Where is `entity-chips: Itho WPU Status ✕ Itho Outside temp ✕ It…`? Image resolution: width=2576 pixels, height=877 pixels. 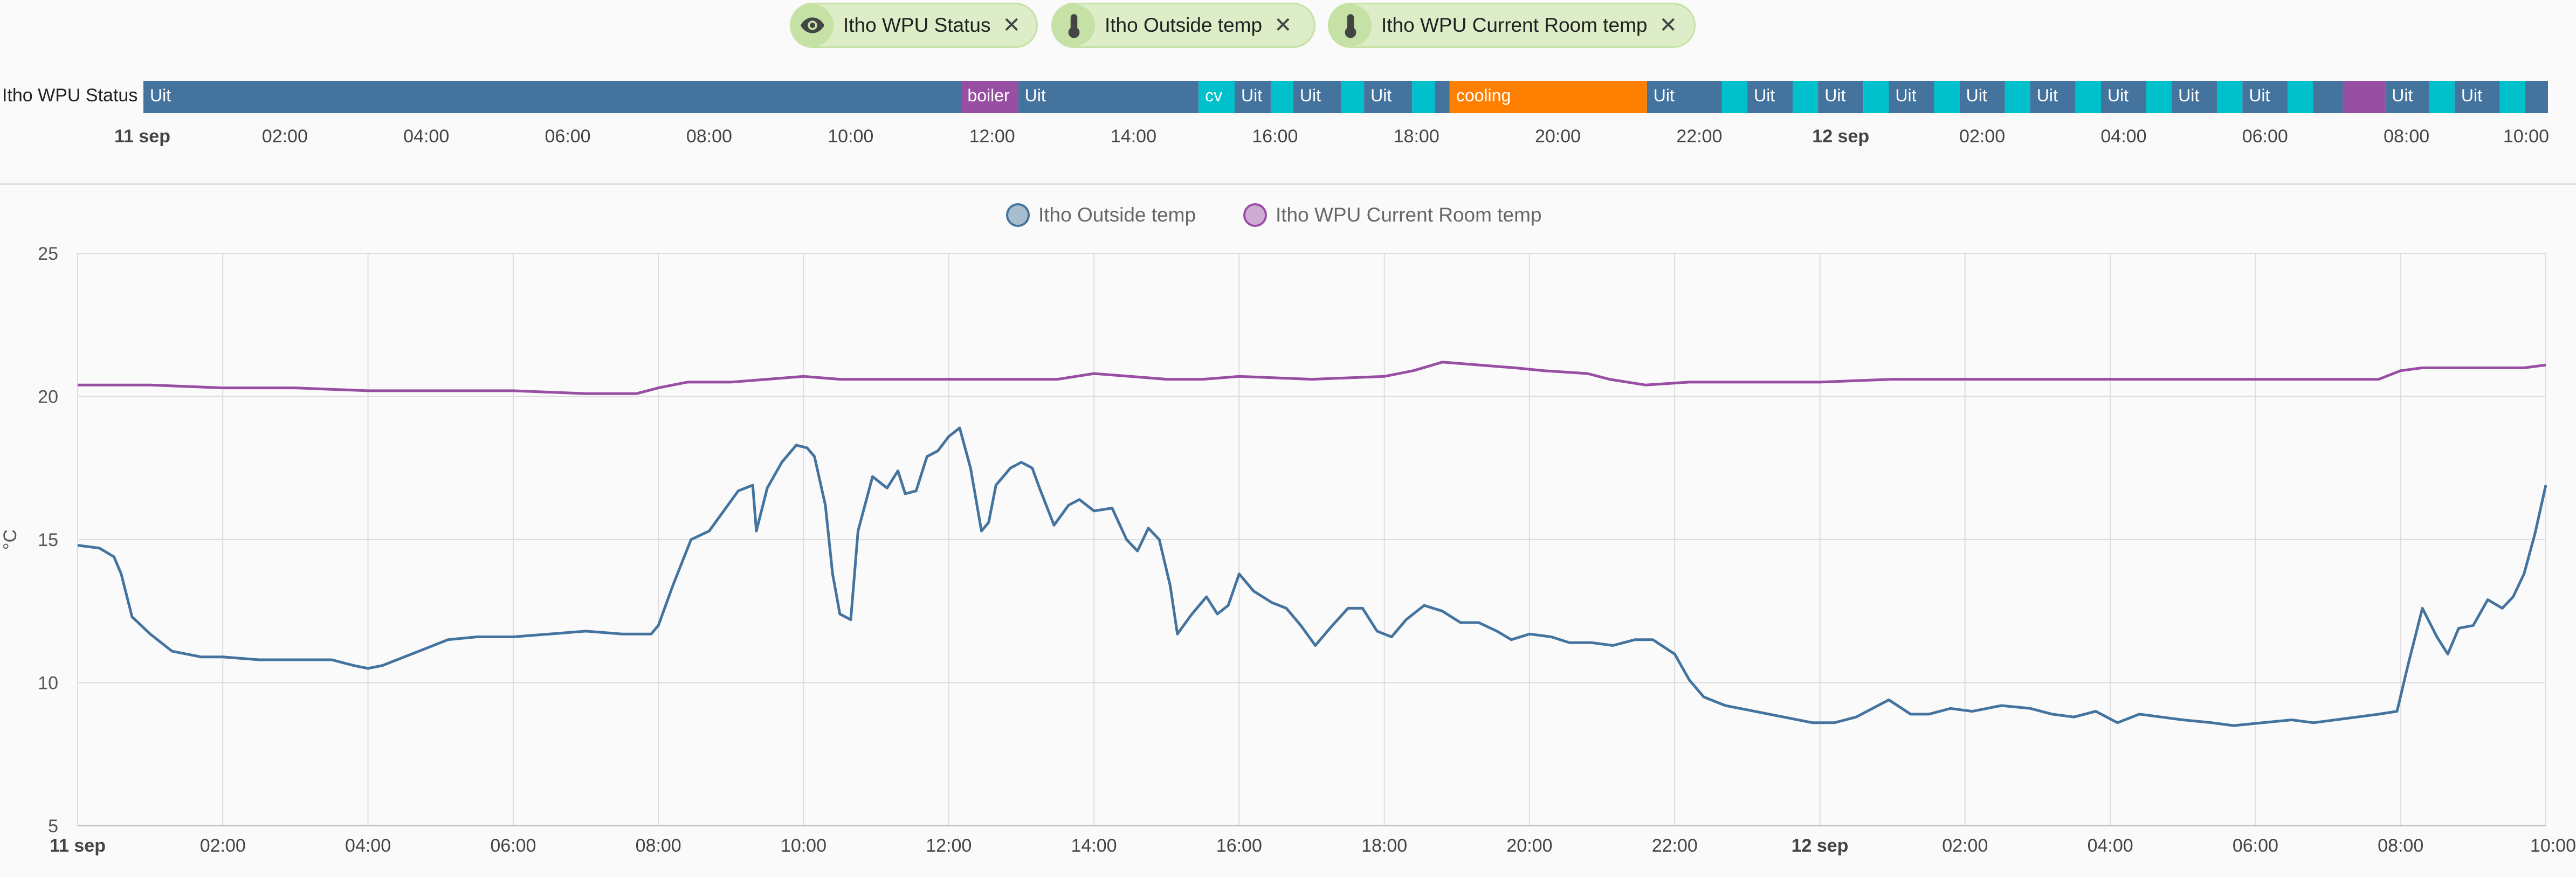
entity-chips: Itho WPU Status ✕ Itho Outside temp ✕ It… is located at coordinates (1288, 27).